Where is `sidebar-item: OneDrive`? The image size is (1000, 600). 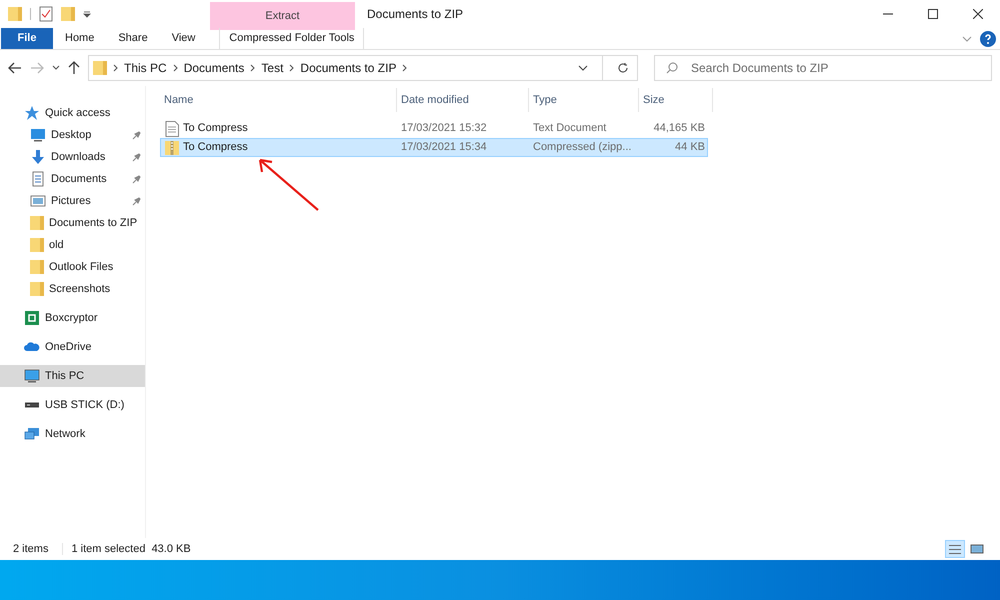
sidebar-item: OneDrive is located at coordinates (72, 347).